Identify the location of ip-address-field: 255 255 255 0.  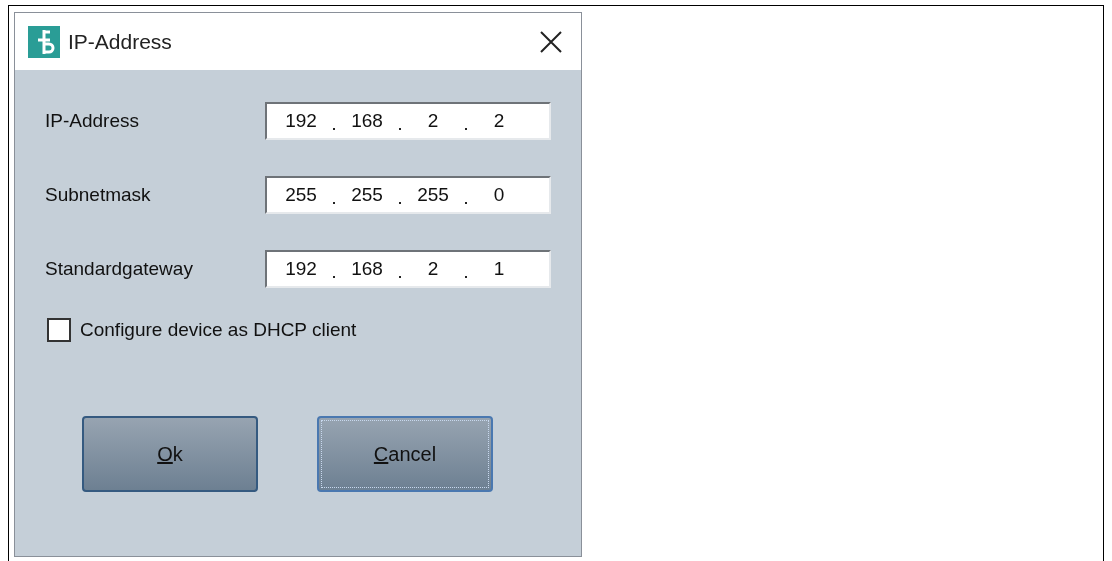
(408, 195).